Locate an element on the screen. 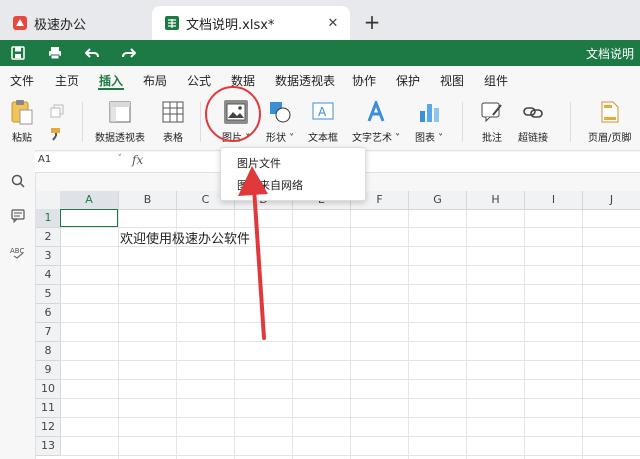 The width and height of the screenshot is (640, 459). row-header: 6 is located at coordinates (48, 313).